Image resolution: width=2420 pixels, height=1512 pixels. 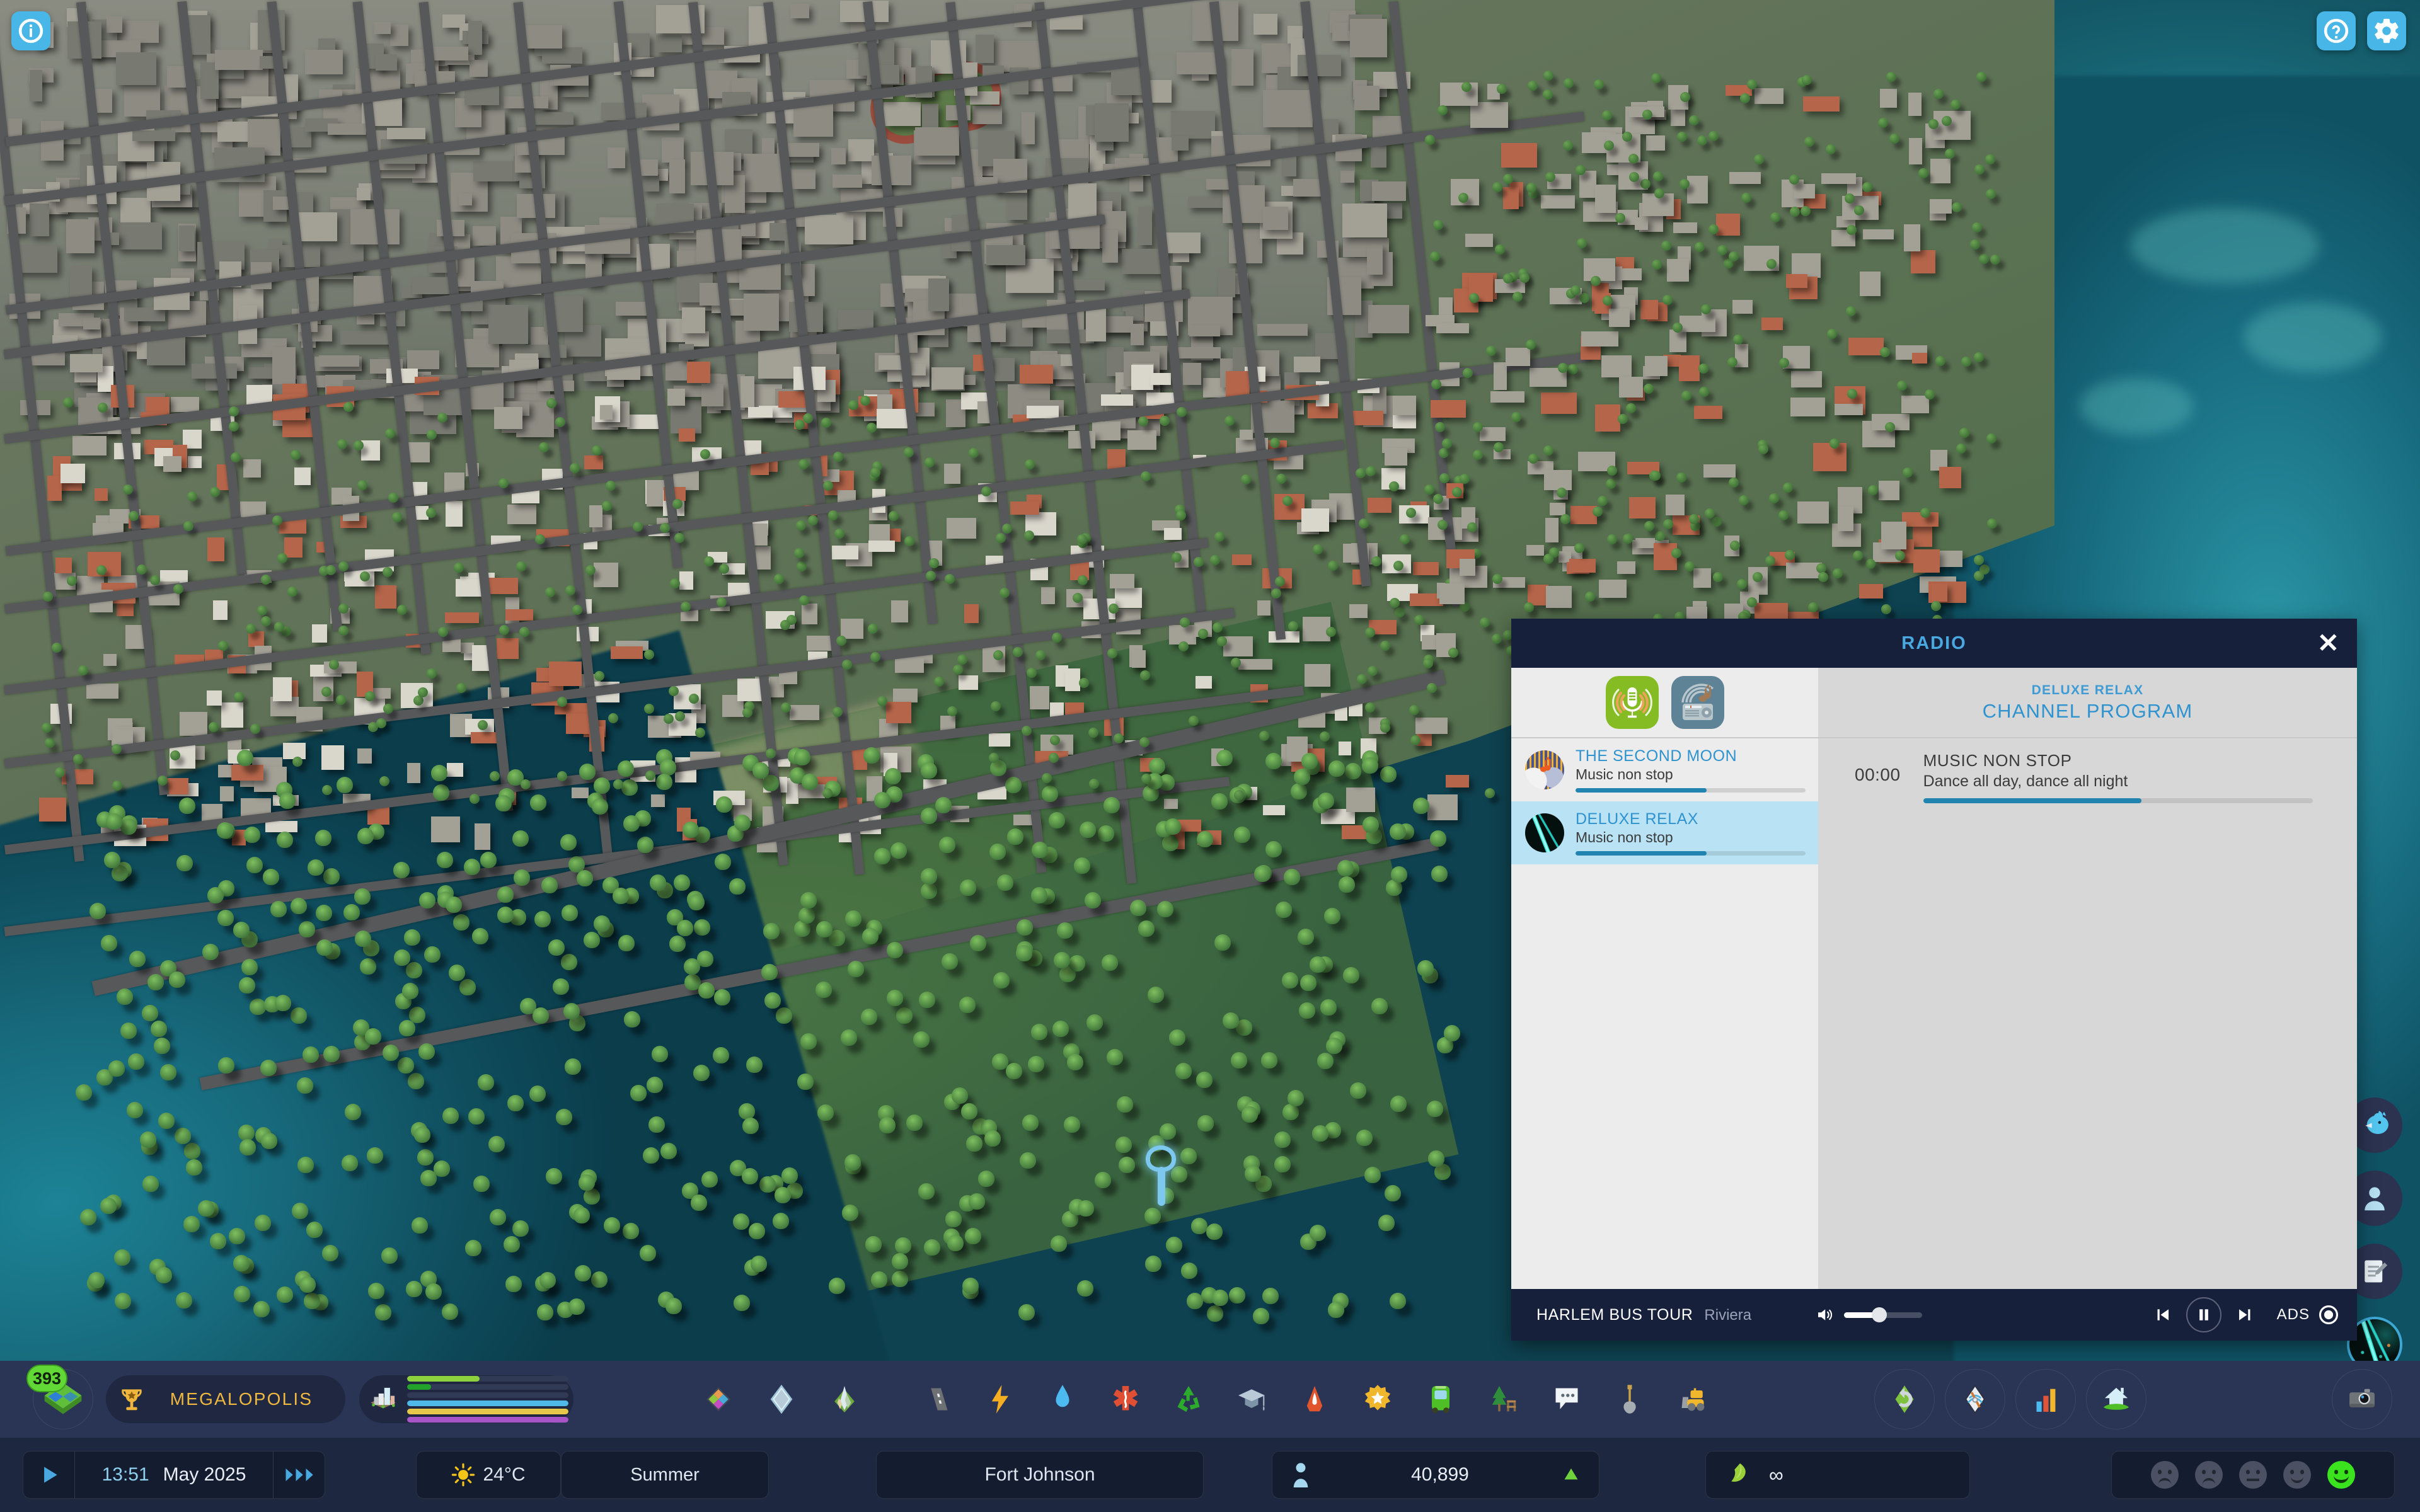 I want to click on close-icon: ✕, so click(x=2328, y=643).